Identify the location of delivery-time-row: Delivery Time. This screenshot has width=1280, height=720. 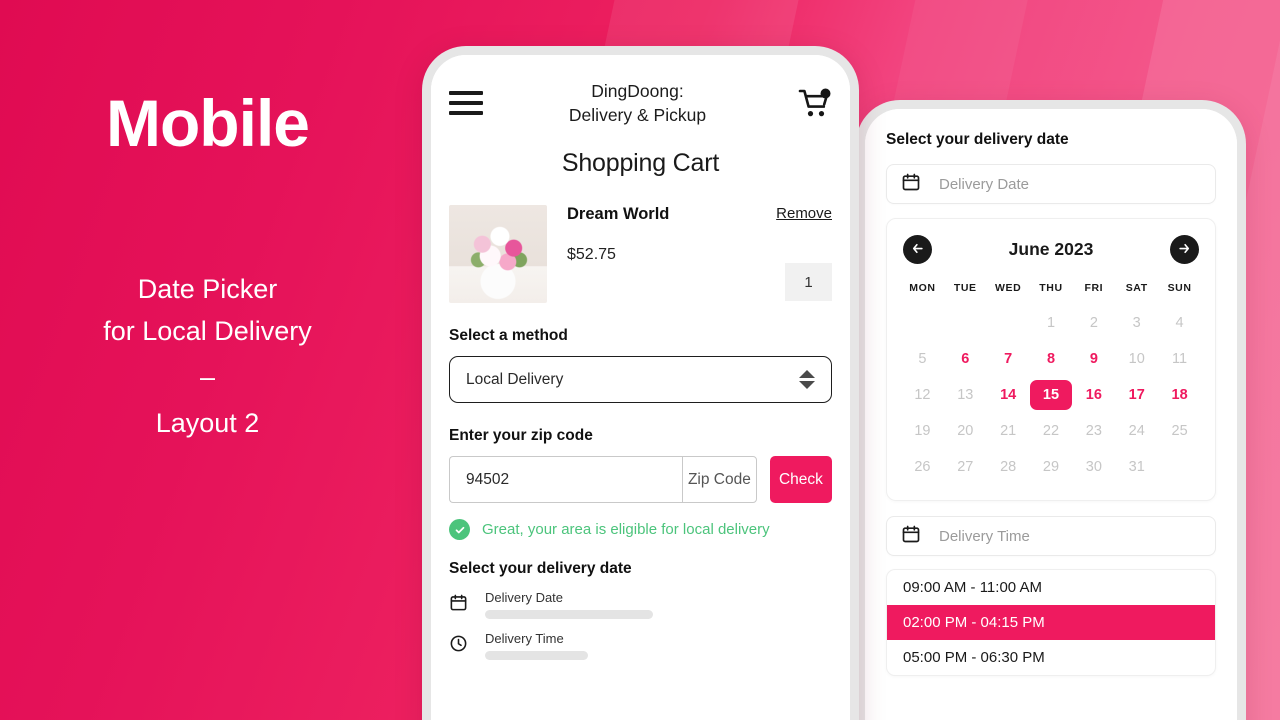
(640, 645).